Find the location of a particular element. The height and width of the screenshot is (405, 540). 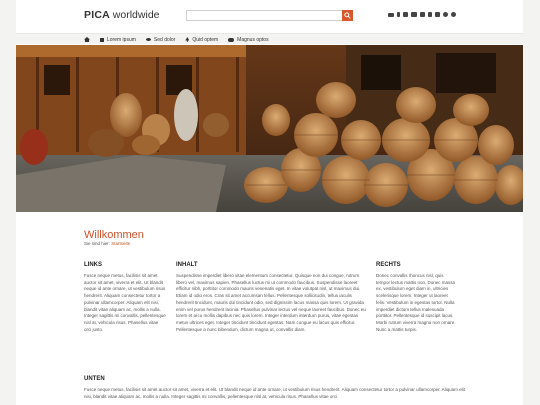

logo-rest: worldwide is located at coordinates (134, 15).